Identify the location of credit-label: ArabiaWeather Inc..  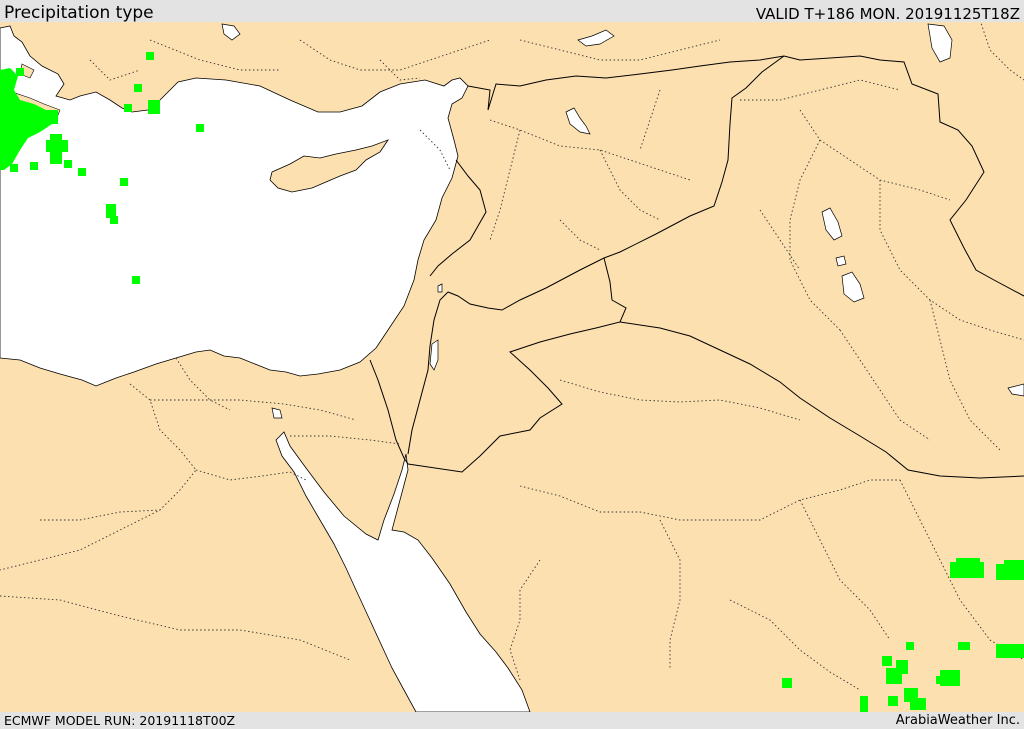
(957, 720).